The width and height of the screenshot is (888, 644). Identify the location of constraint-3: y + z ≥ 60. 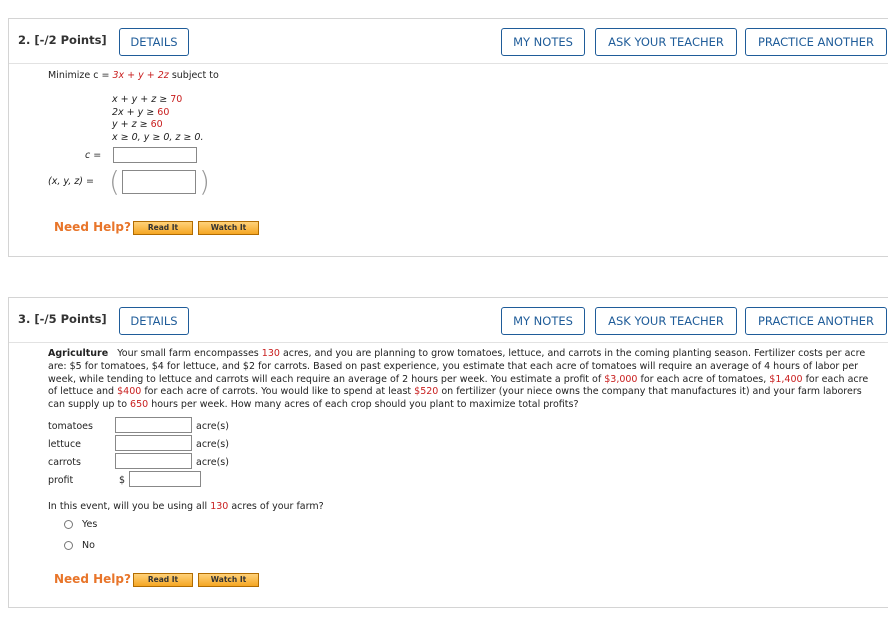
(137, 124).